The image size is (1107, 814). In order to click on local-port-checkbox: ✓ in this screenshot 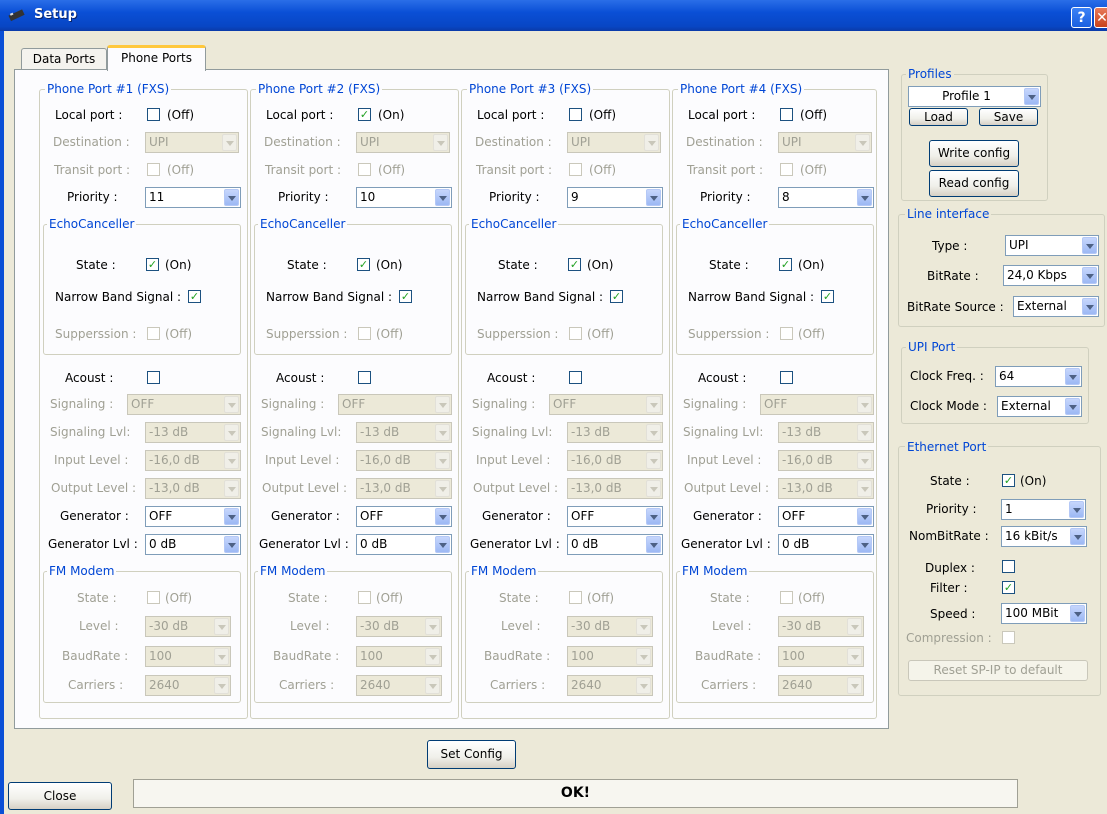, I will do `click(364, 114)`.